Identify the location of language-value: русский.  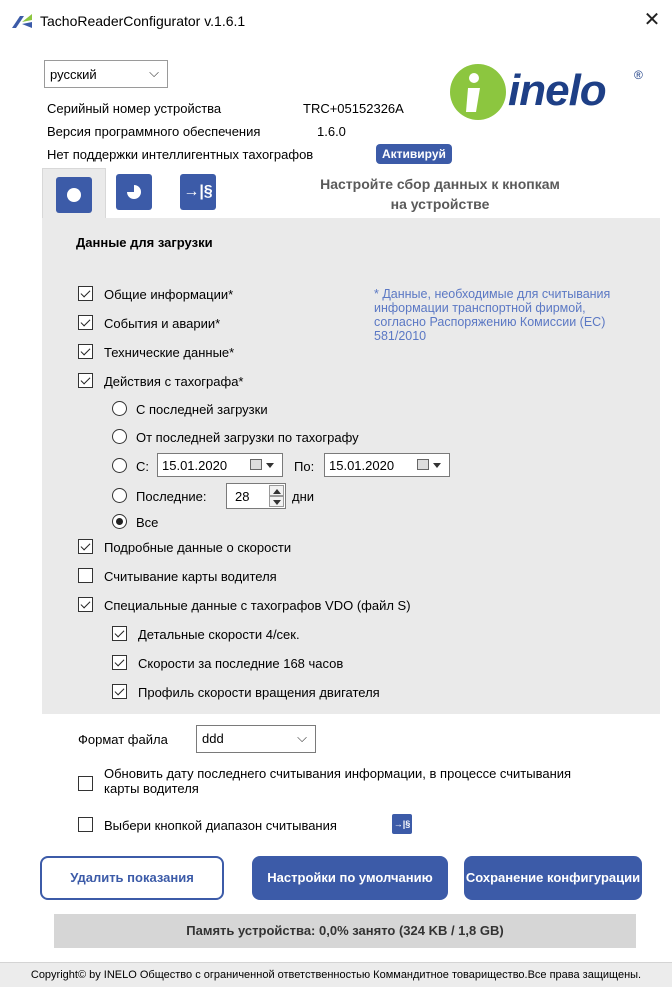
(73, 74).